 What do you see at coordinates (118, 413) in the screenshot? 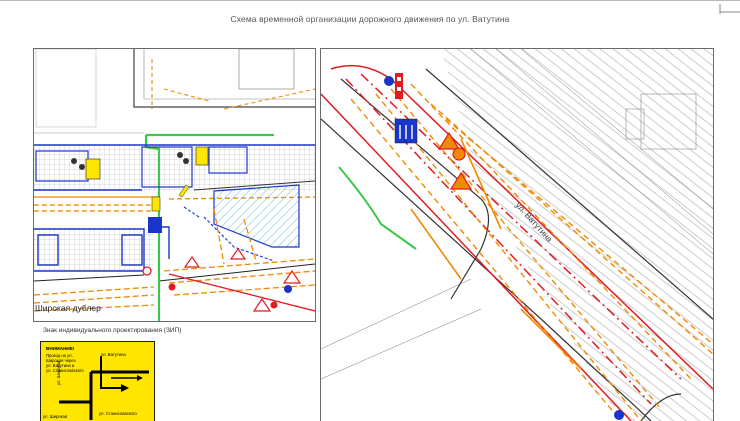
I see `custom-sign-road-bottom: ул. Станиславского` at bounding box center [118, 413].